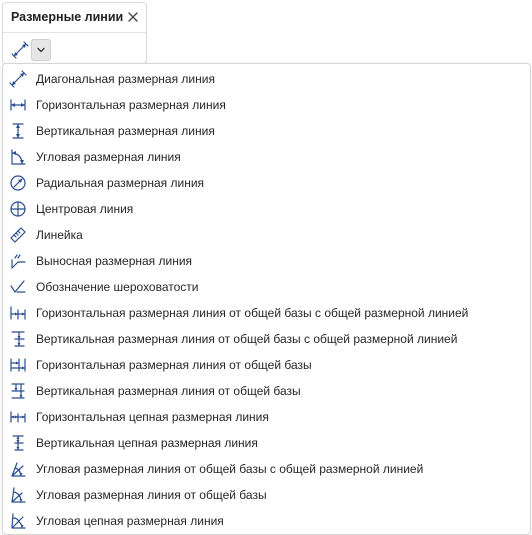 The image size is (532, 535). I want to click on menu-item-label: Вертикальная цепная размерная линия, so click(147, 443).